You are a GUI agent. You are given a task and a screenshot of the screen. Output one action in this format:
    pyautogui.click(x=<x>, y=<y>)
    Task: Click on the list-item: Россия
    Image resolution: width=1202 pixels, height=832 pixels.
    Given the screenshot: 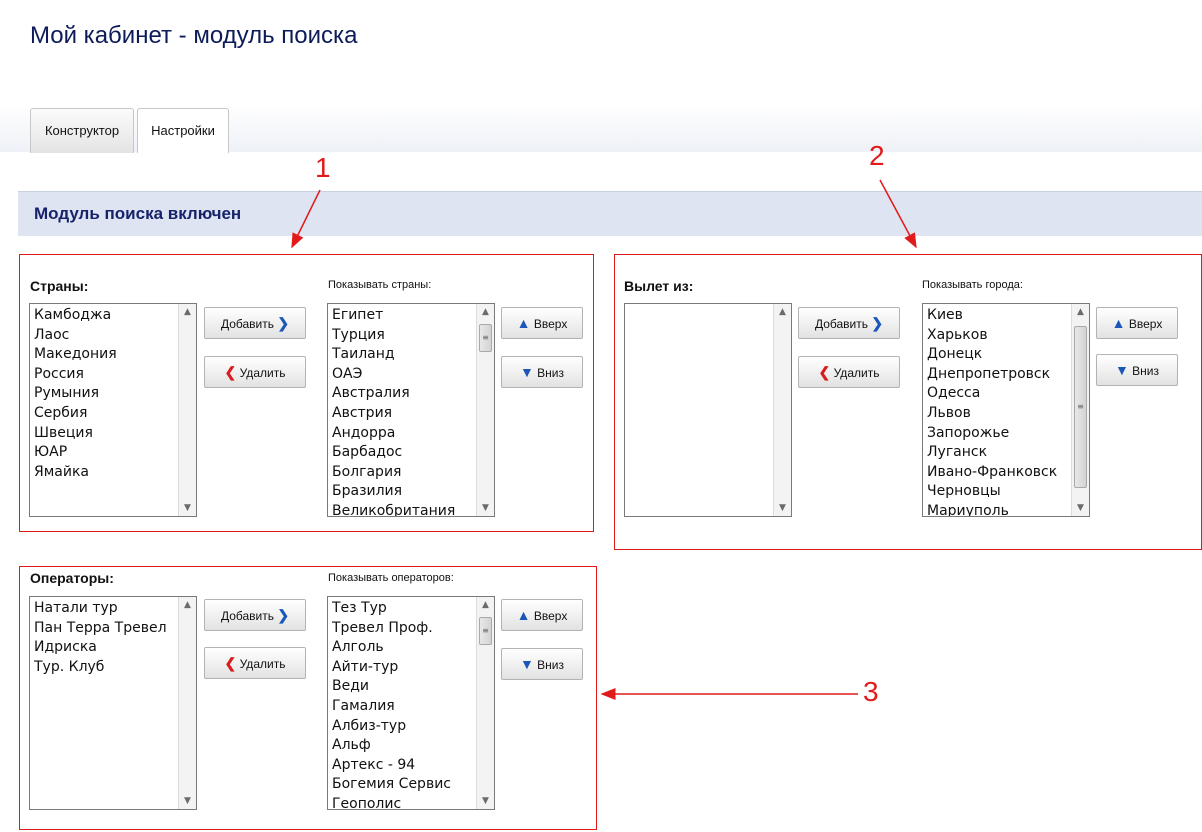 What is the action you would take?
    pyautogui.click(x=105, y=375)
    